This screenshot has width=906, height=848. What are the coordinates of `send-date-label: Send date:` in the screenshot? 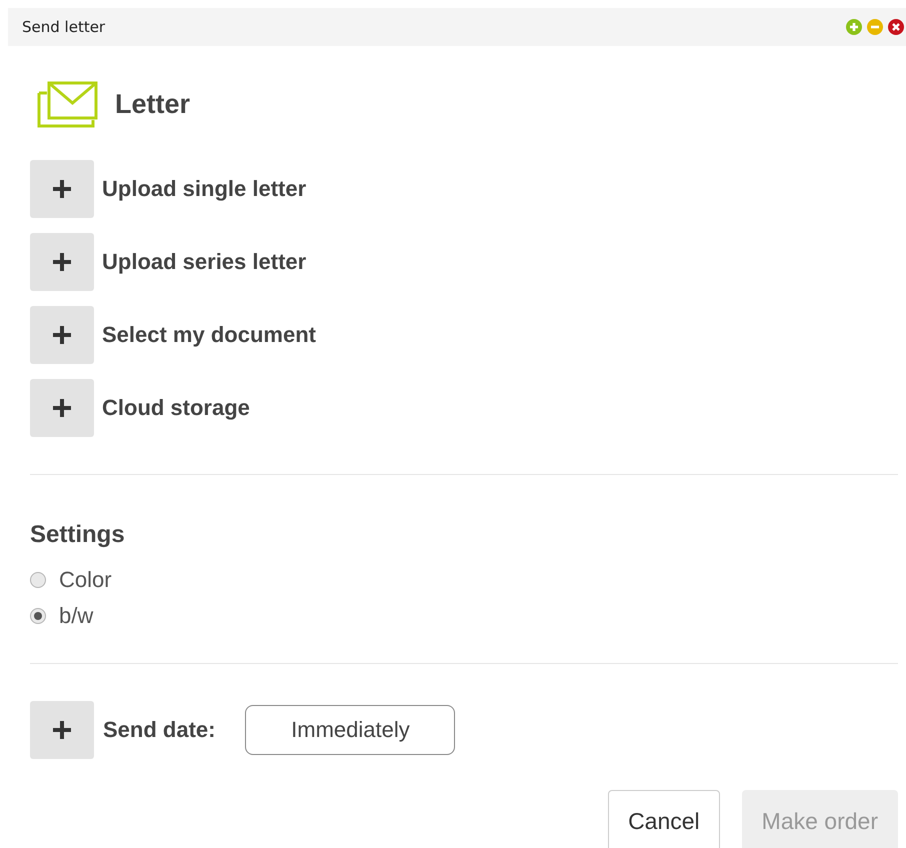 It's located at (159, 730).